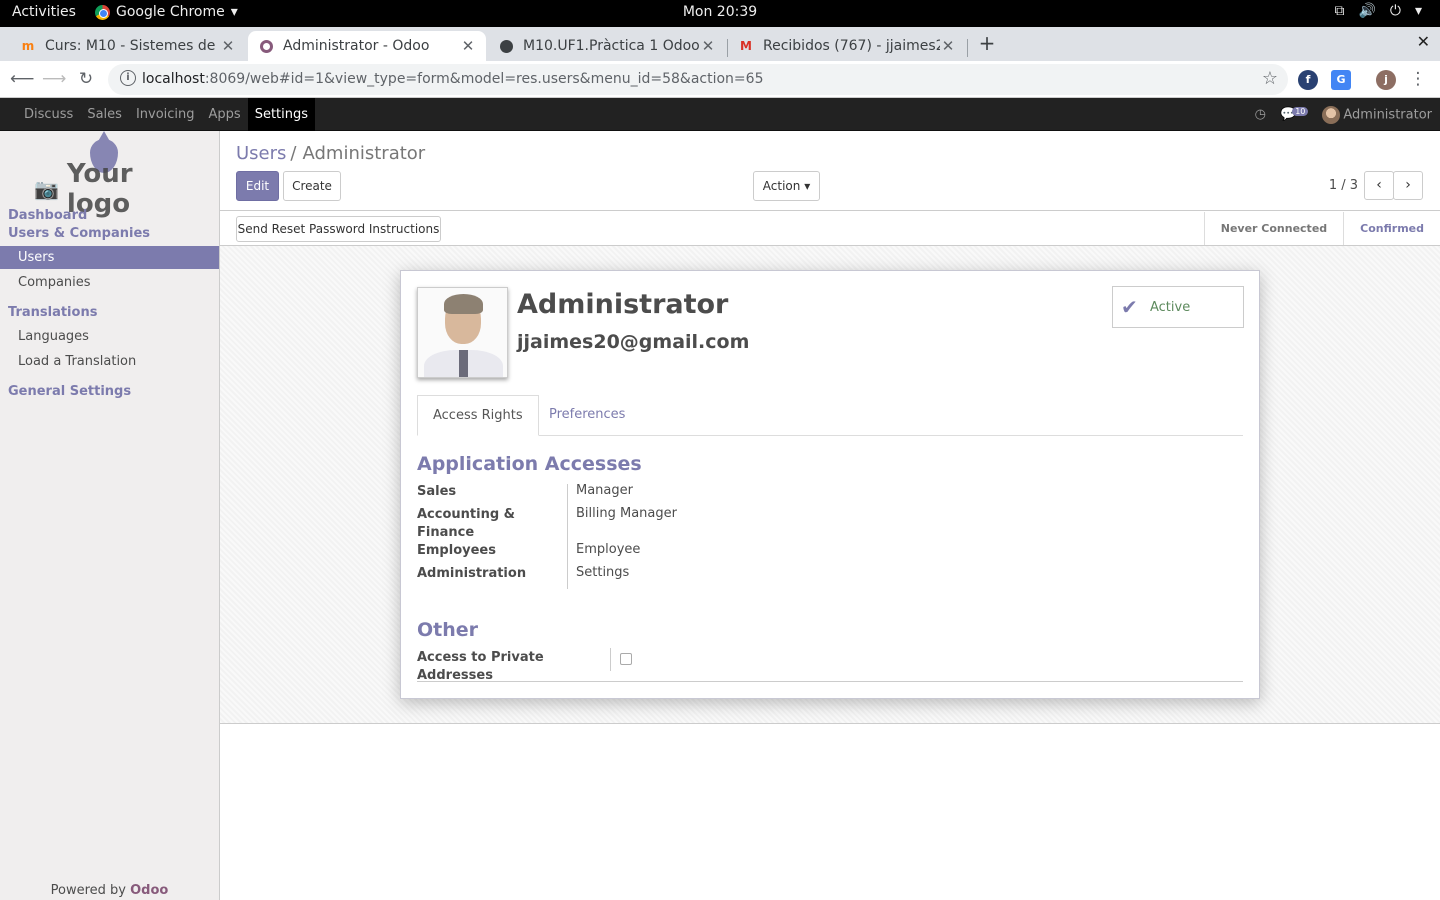  Describe the element at coordinates (1339, 11) in the screenshot. I see `network-icon: ⧉` at that location.